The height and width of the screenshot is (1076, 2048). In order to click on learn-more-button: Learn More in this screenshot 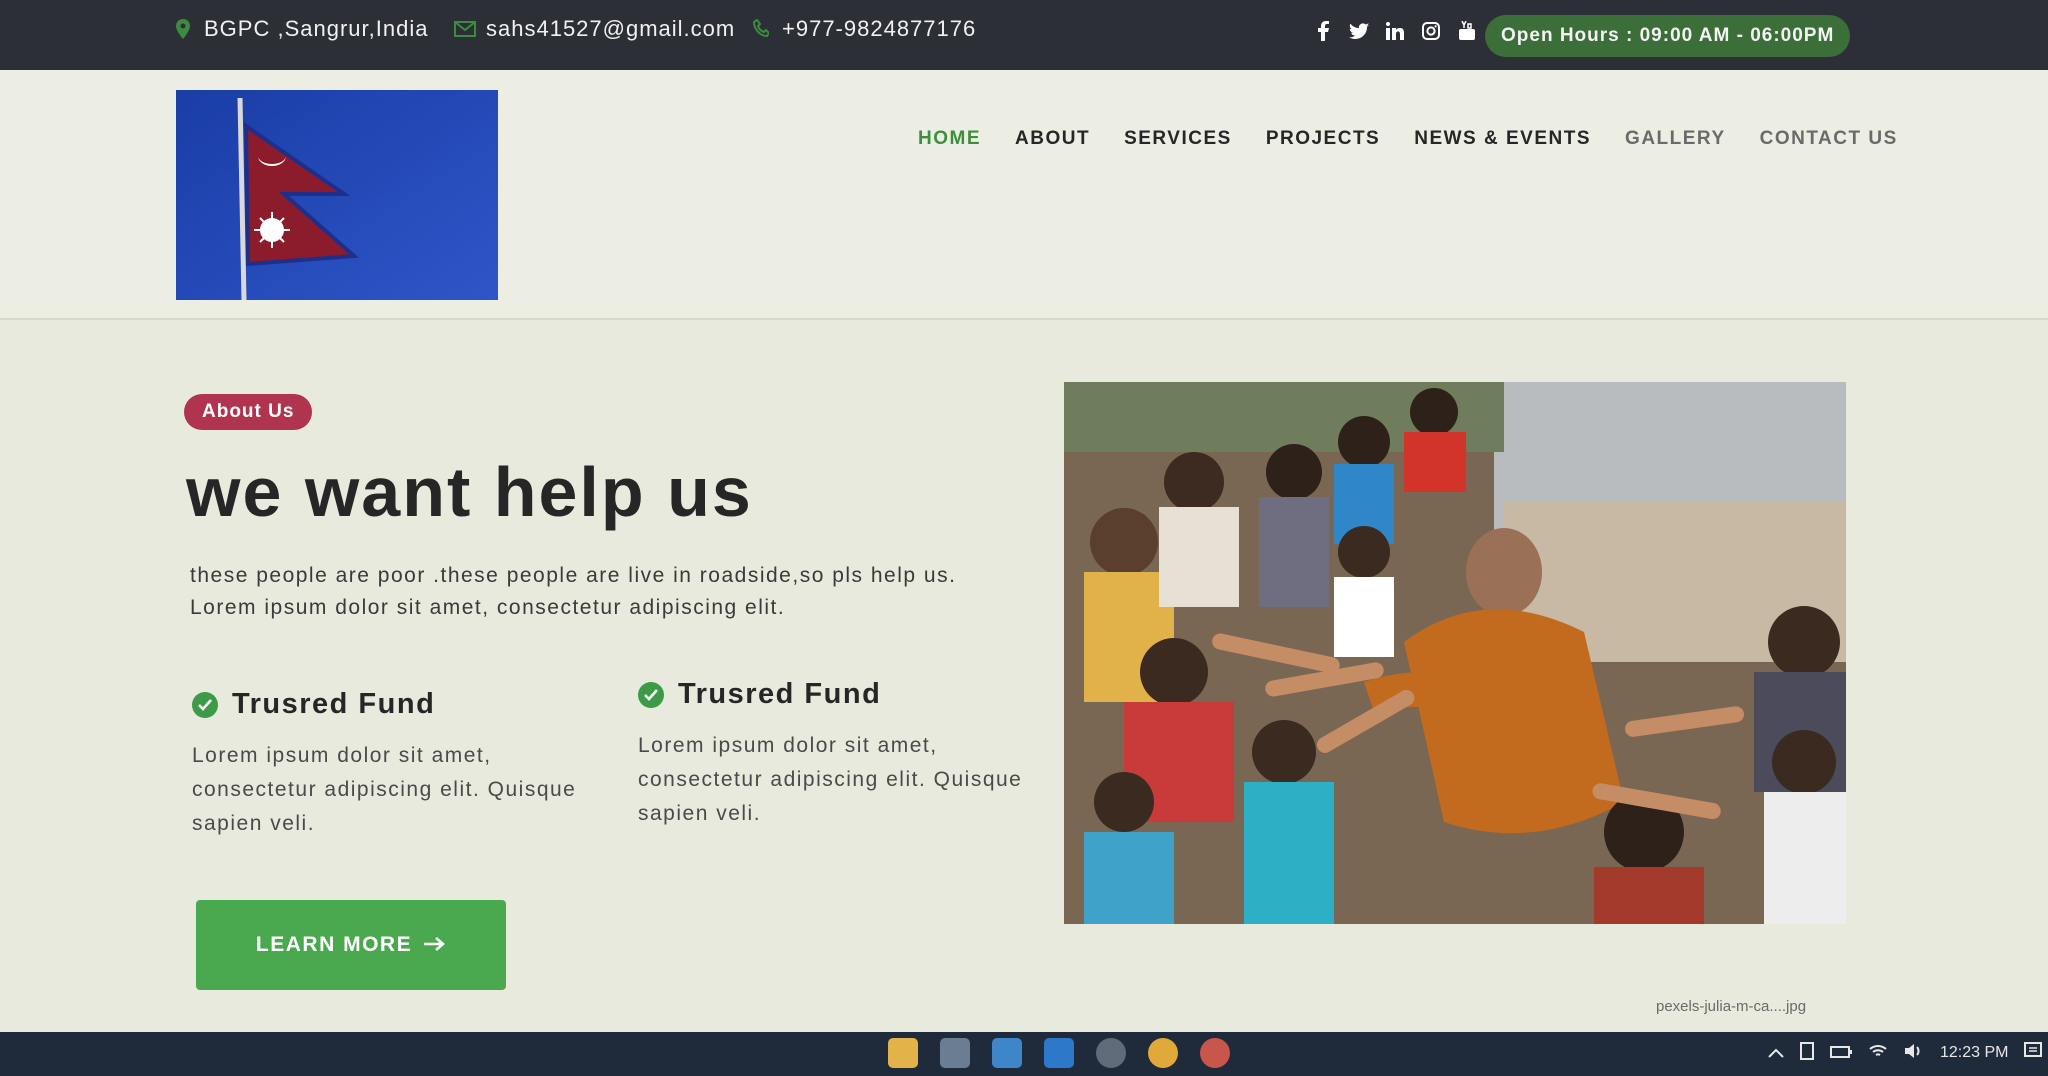, I will do `click(351, 945)`.